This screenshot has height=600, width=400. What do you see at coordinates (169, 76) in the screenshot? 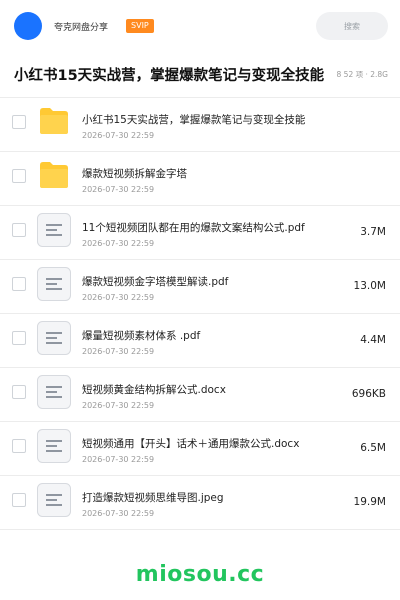
I see `page-title: 小红书15天实战营，掌握爆款笔记与变现全技能` at bounding box center [169, 76].